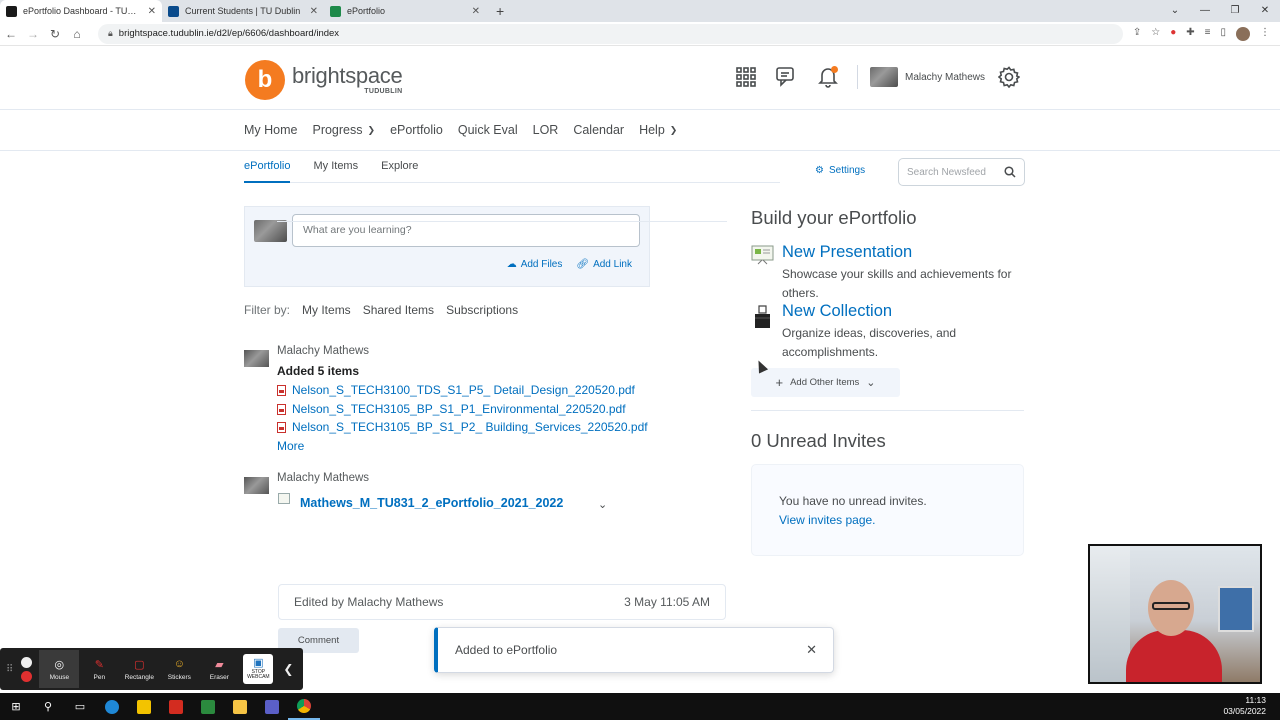  Describe the element at coordinates (99, 677) in the screenshot. I see `tool-label: Pen` at that location.